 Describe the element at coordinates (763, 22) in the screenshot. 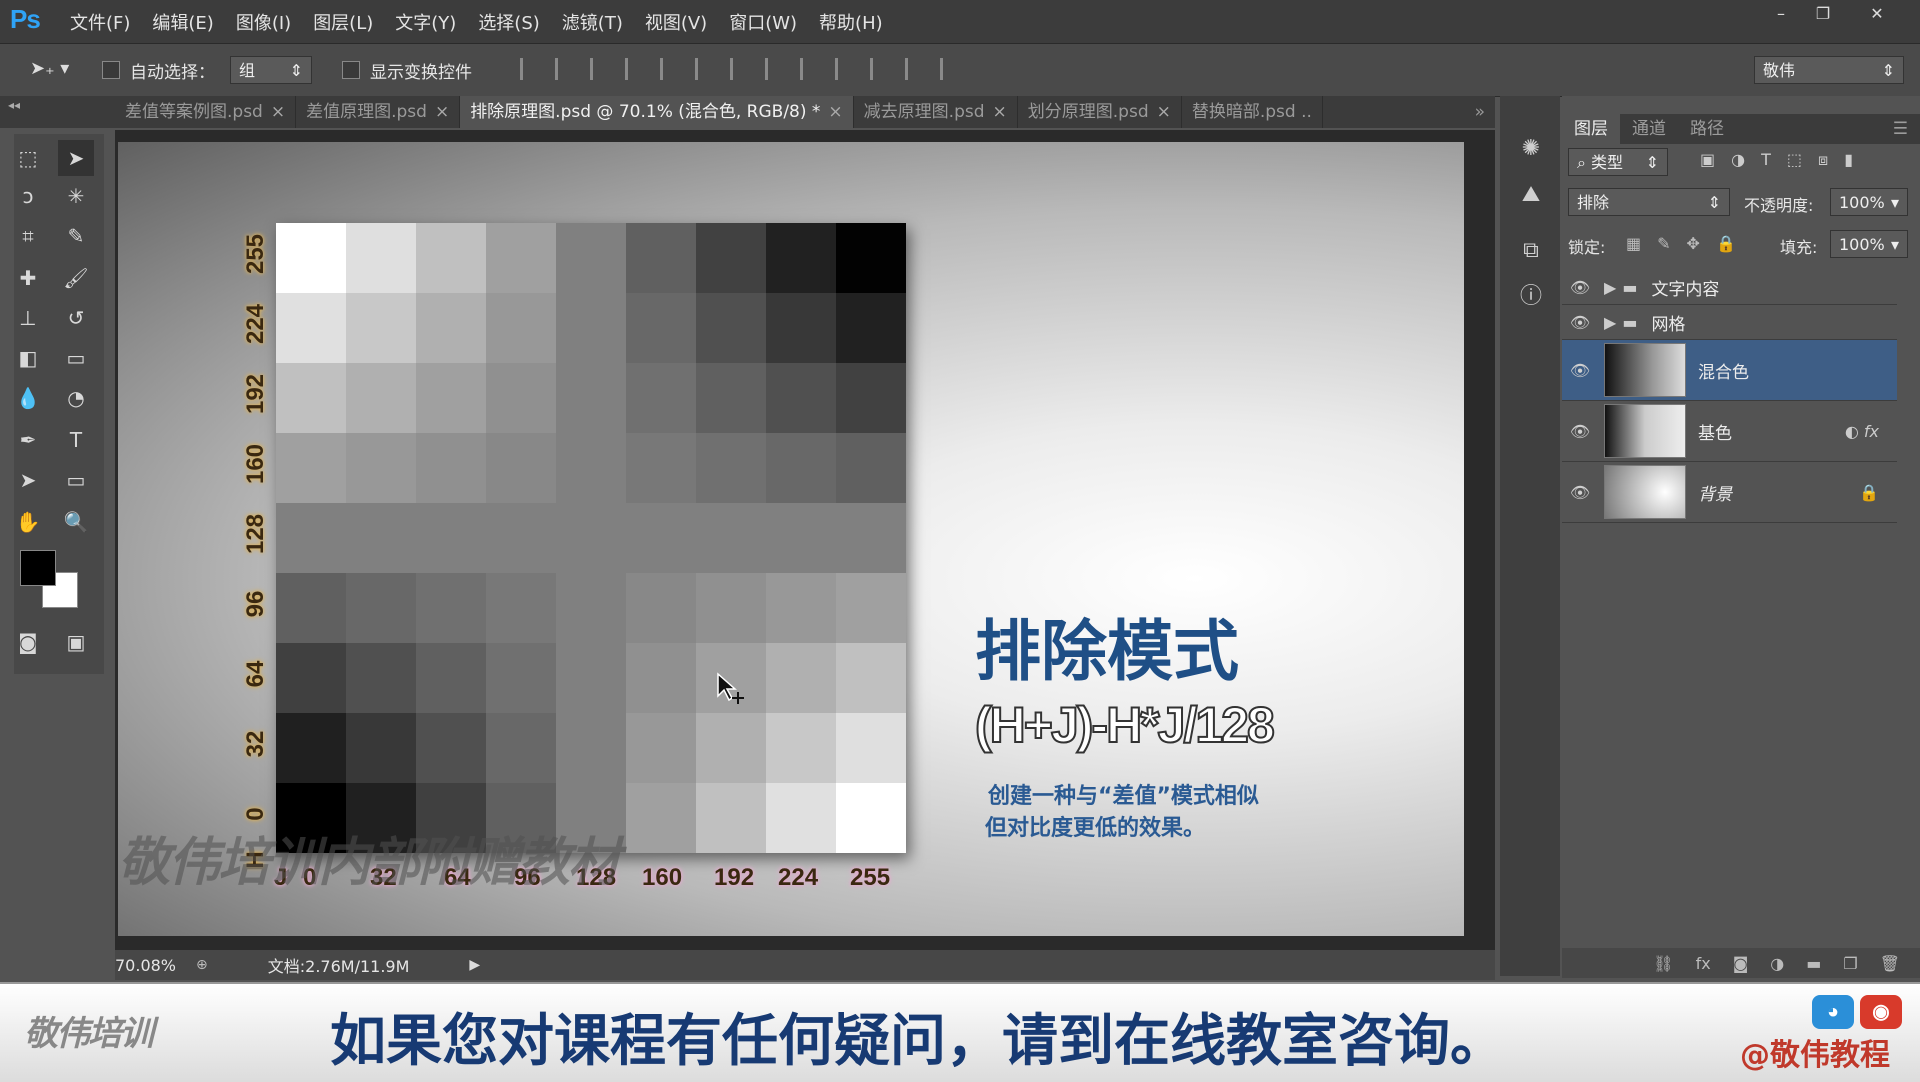

I see `menu-window: 窗口(W)` at that location.